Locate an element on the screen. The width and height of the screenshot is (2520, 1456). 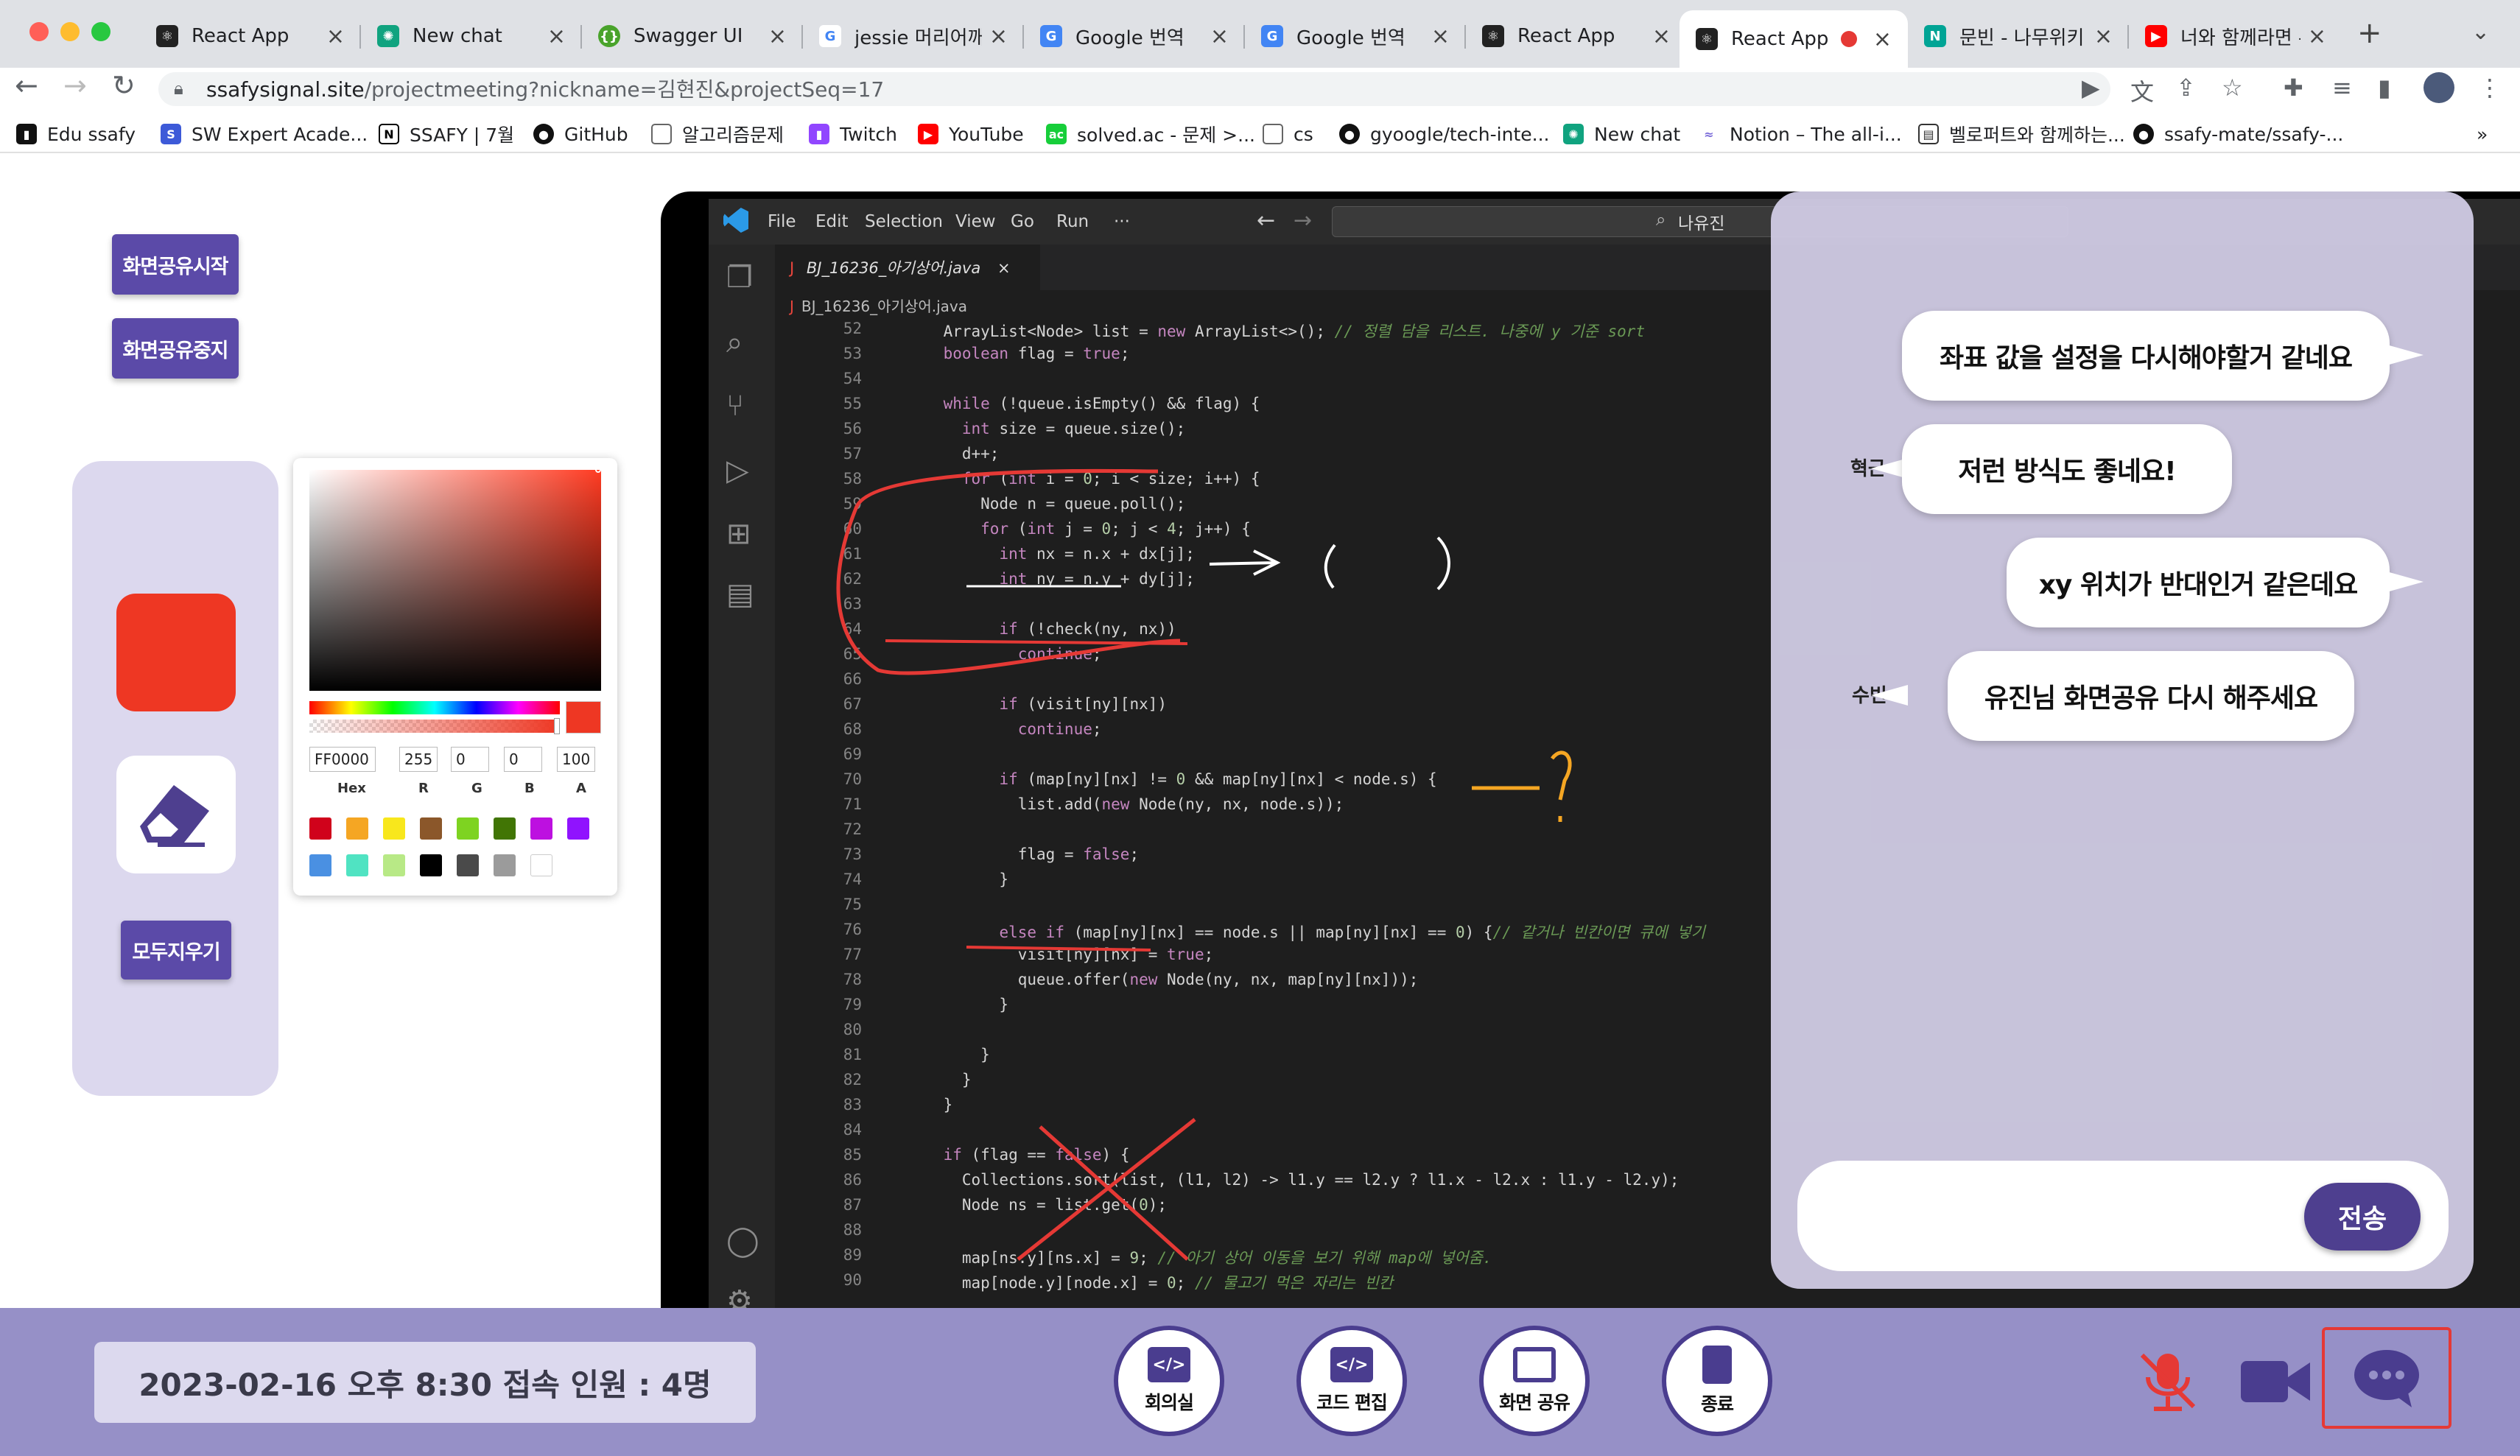
browser-tab: N 문빈 - 나무위키 × is located at coordinates (2018, 36).